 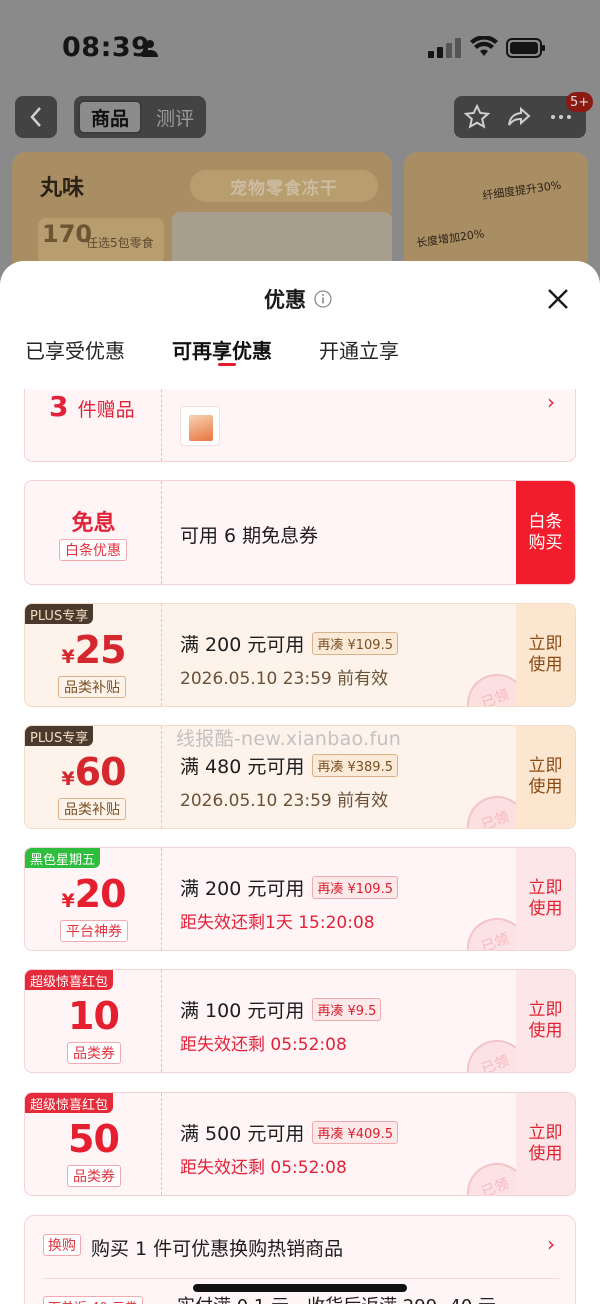 What do you see at coordinates (347, 1009) in the screenshot?
I see `coupon-gap-chip: 再凑 ¥9.5` at bounding box center [347, 1009].